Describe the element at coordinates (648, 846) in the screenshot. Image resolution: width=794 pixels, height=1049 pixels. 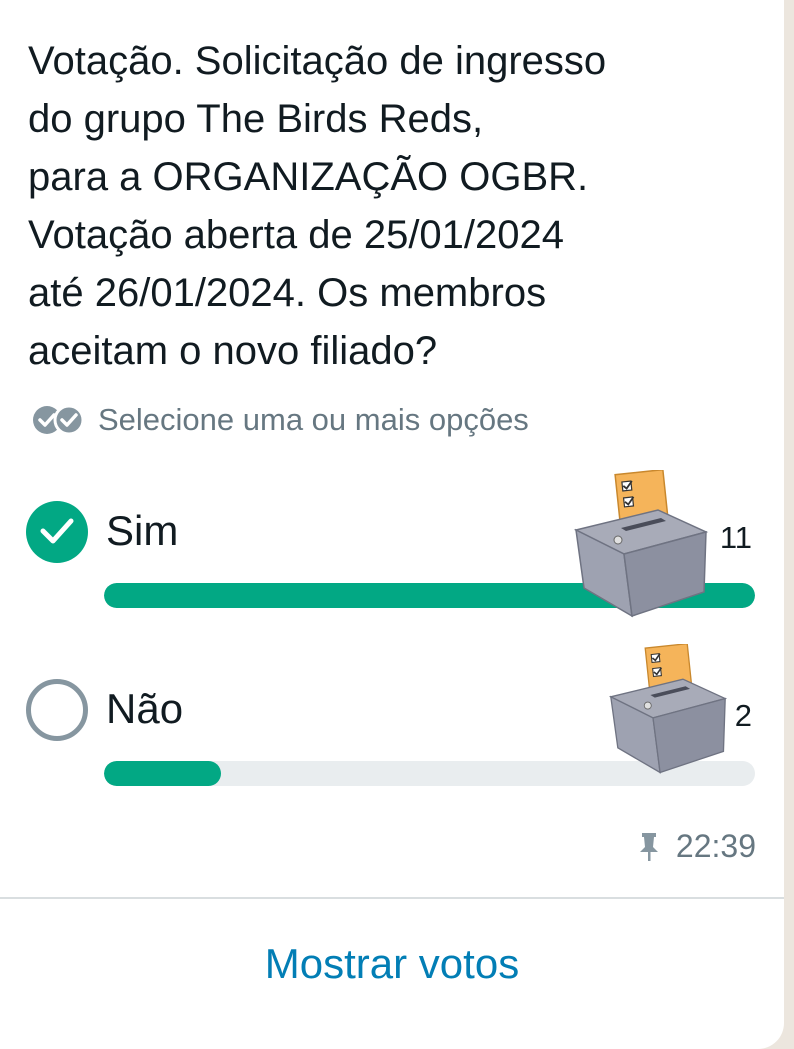
I see `pin-icon` at that location.